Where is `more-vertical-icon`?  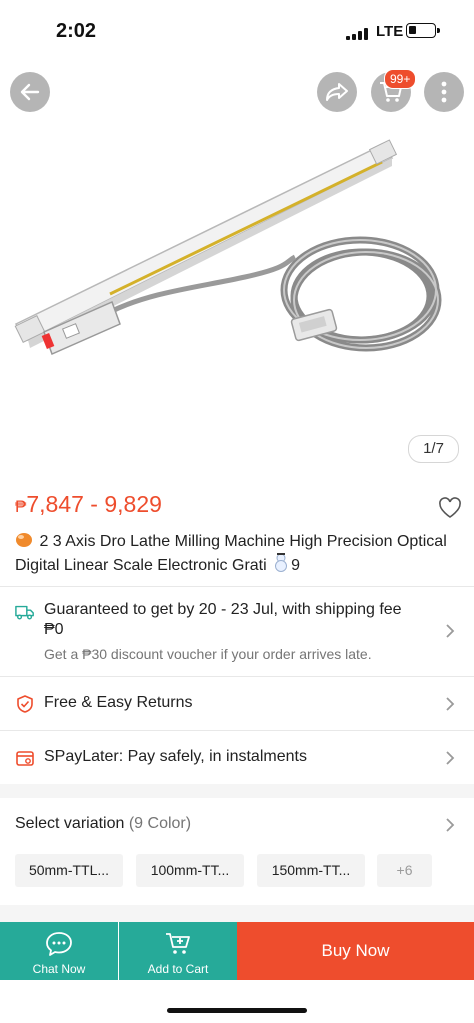
more-vertical-icon is located at coordinates (444, 92).